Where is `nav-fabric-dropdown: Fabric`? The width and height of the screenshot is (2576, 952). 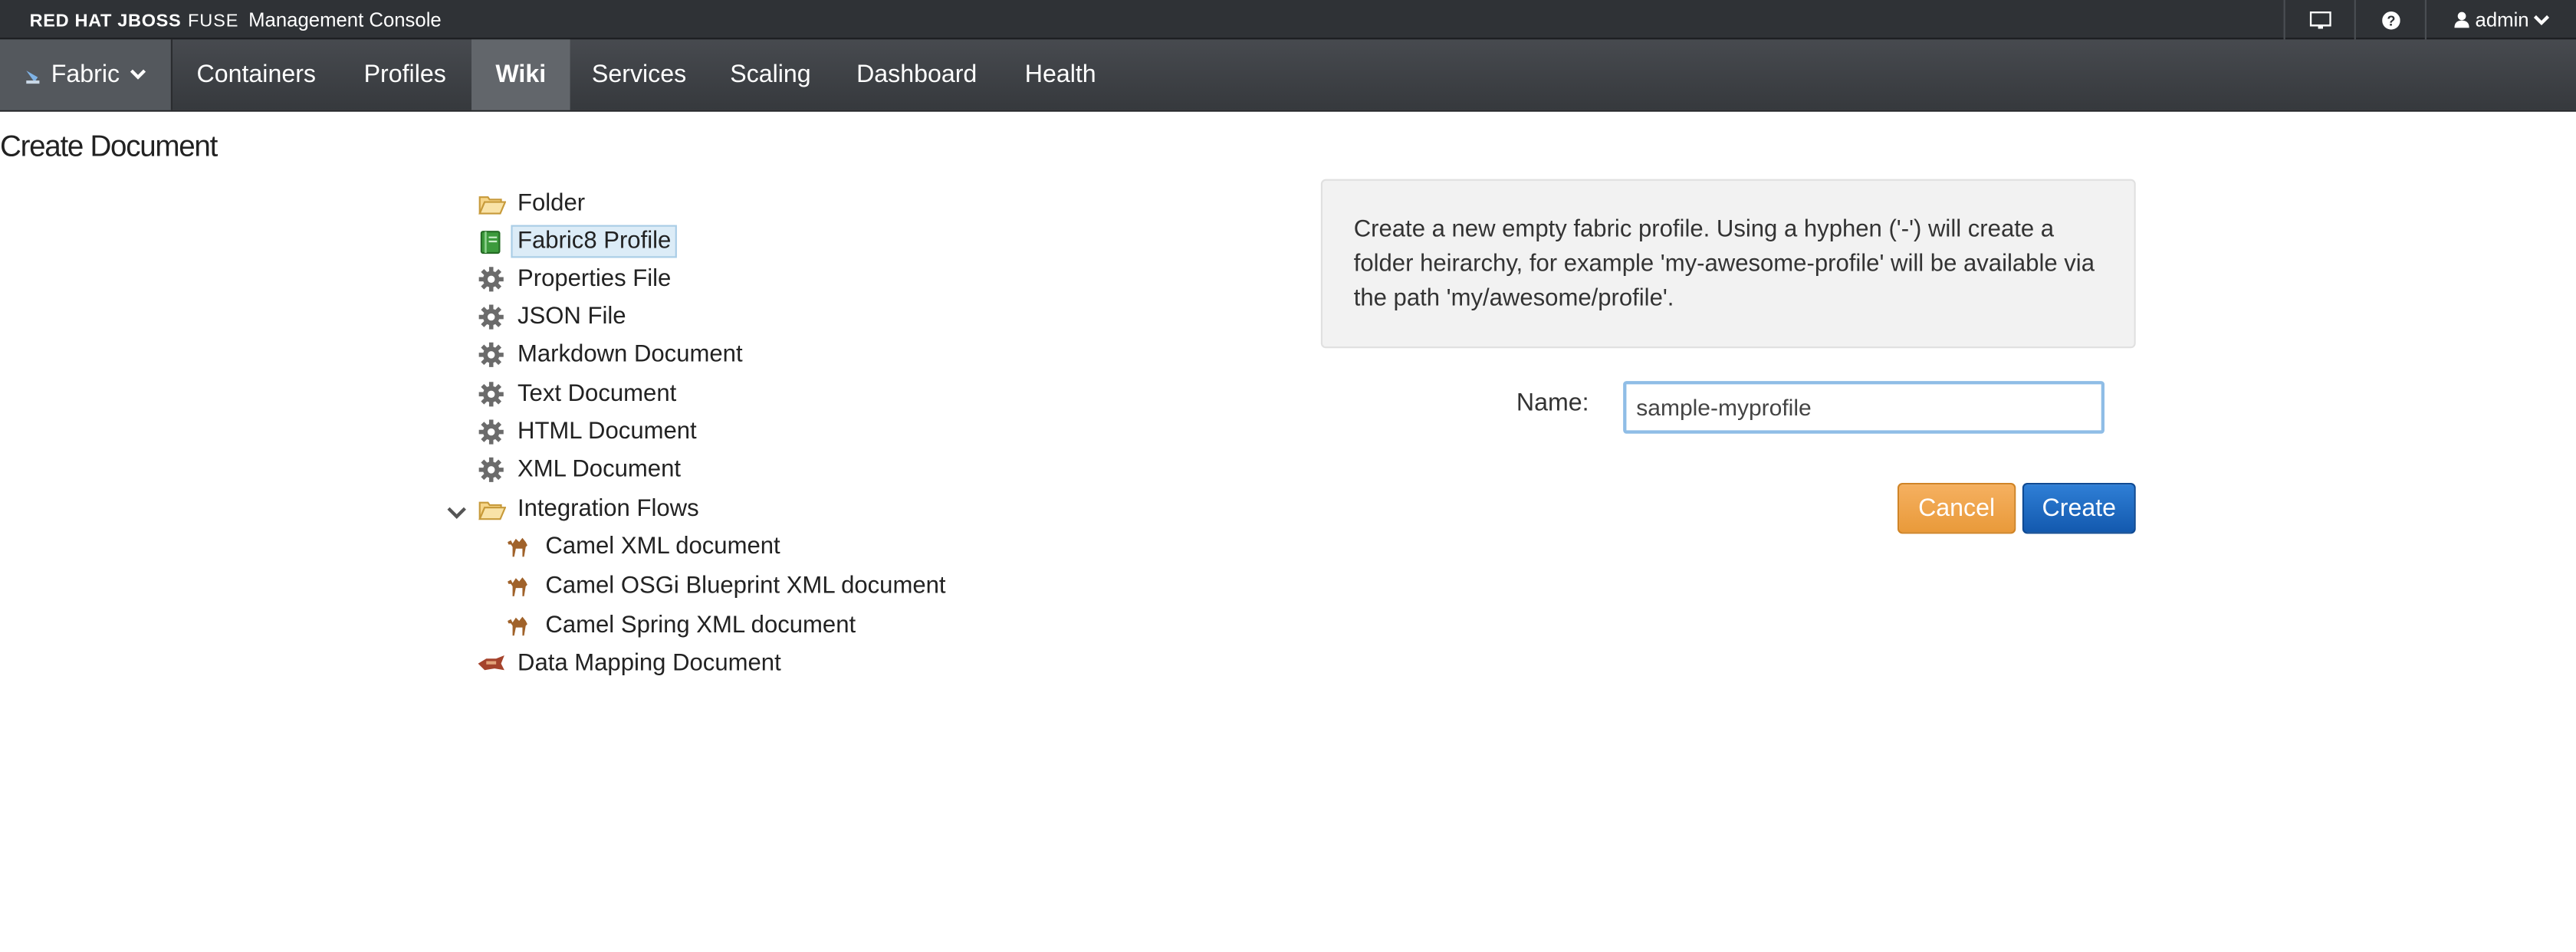 nav-fabric-dropdown: Fabric is located at coordinates (86, 74).